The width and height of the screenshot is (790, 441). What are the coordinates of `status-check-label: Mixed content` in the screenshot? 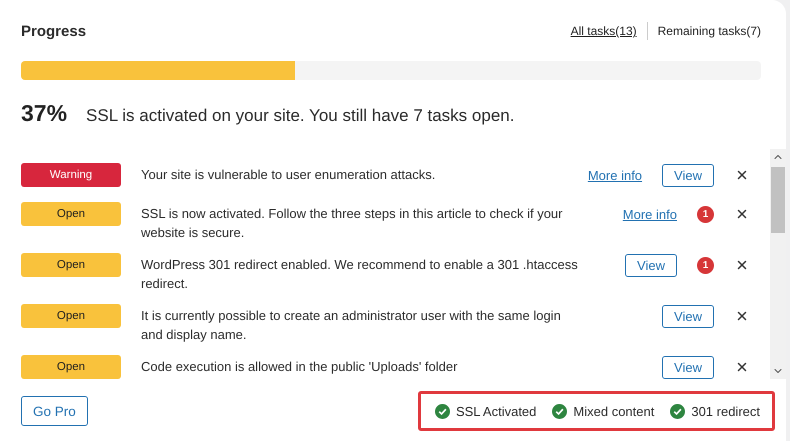 It's located at (613, 411).